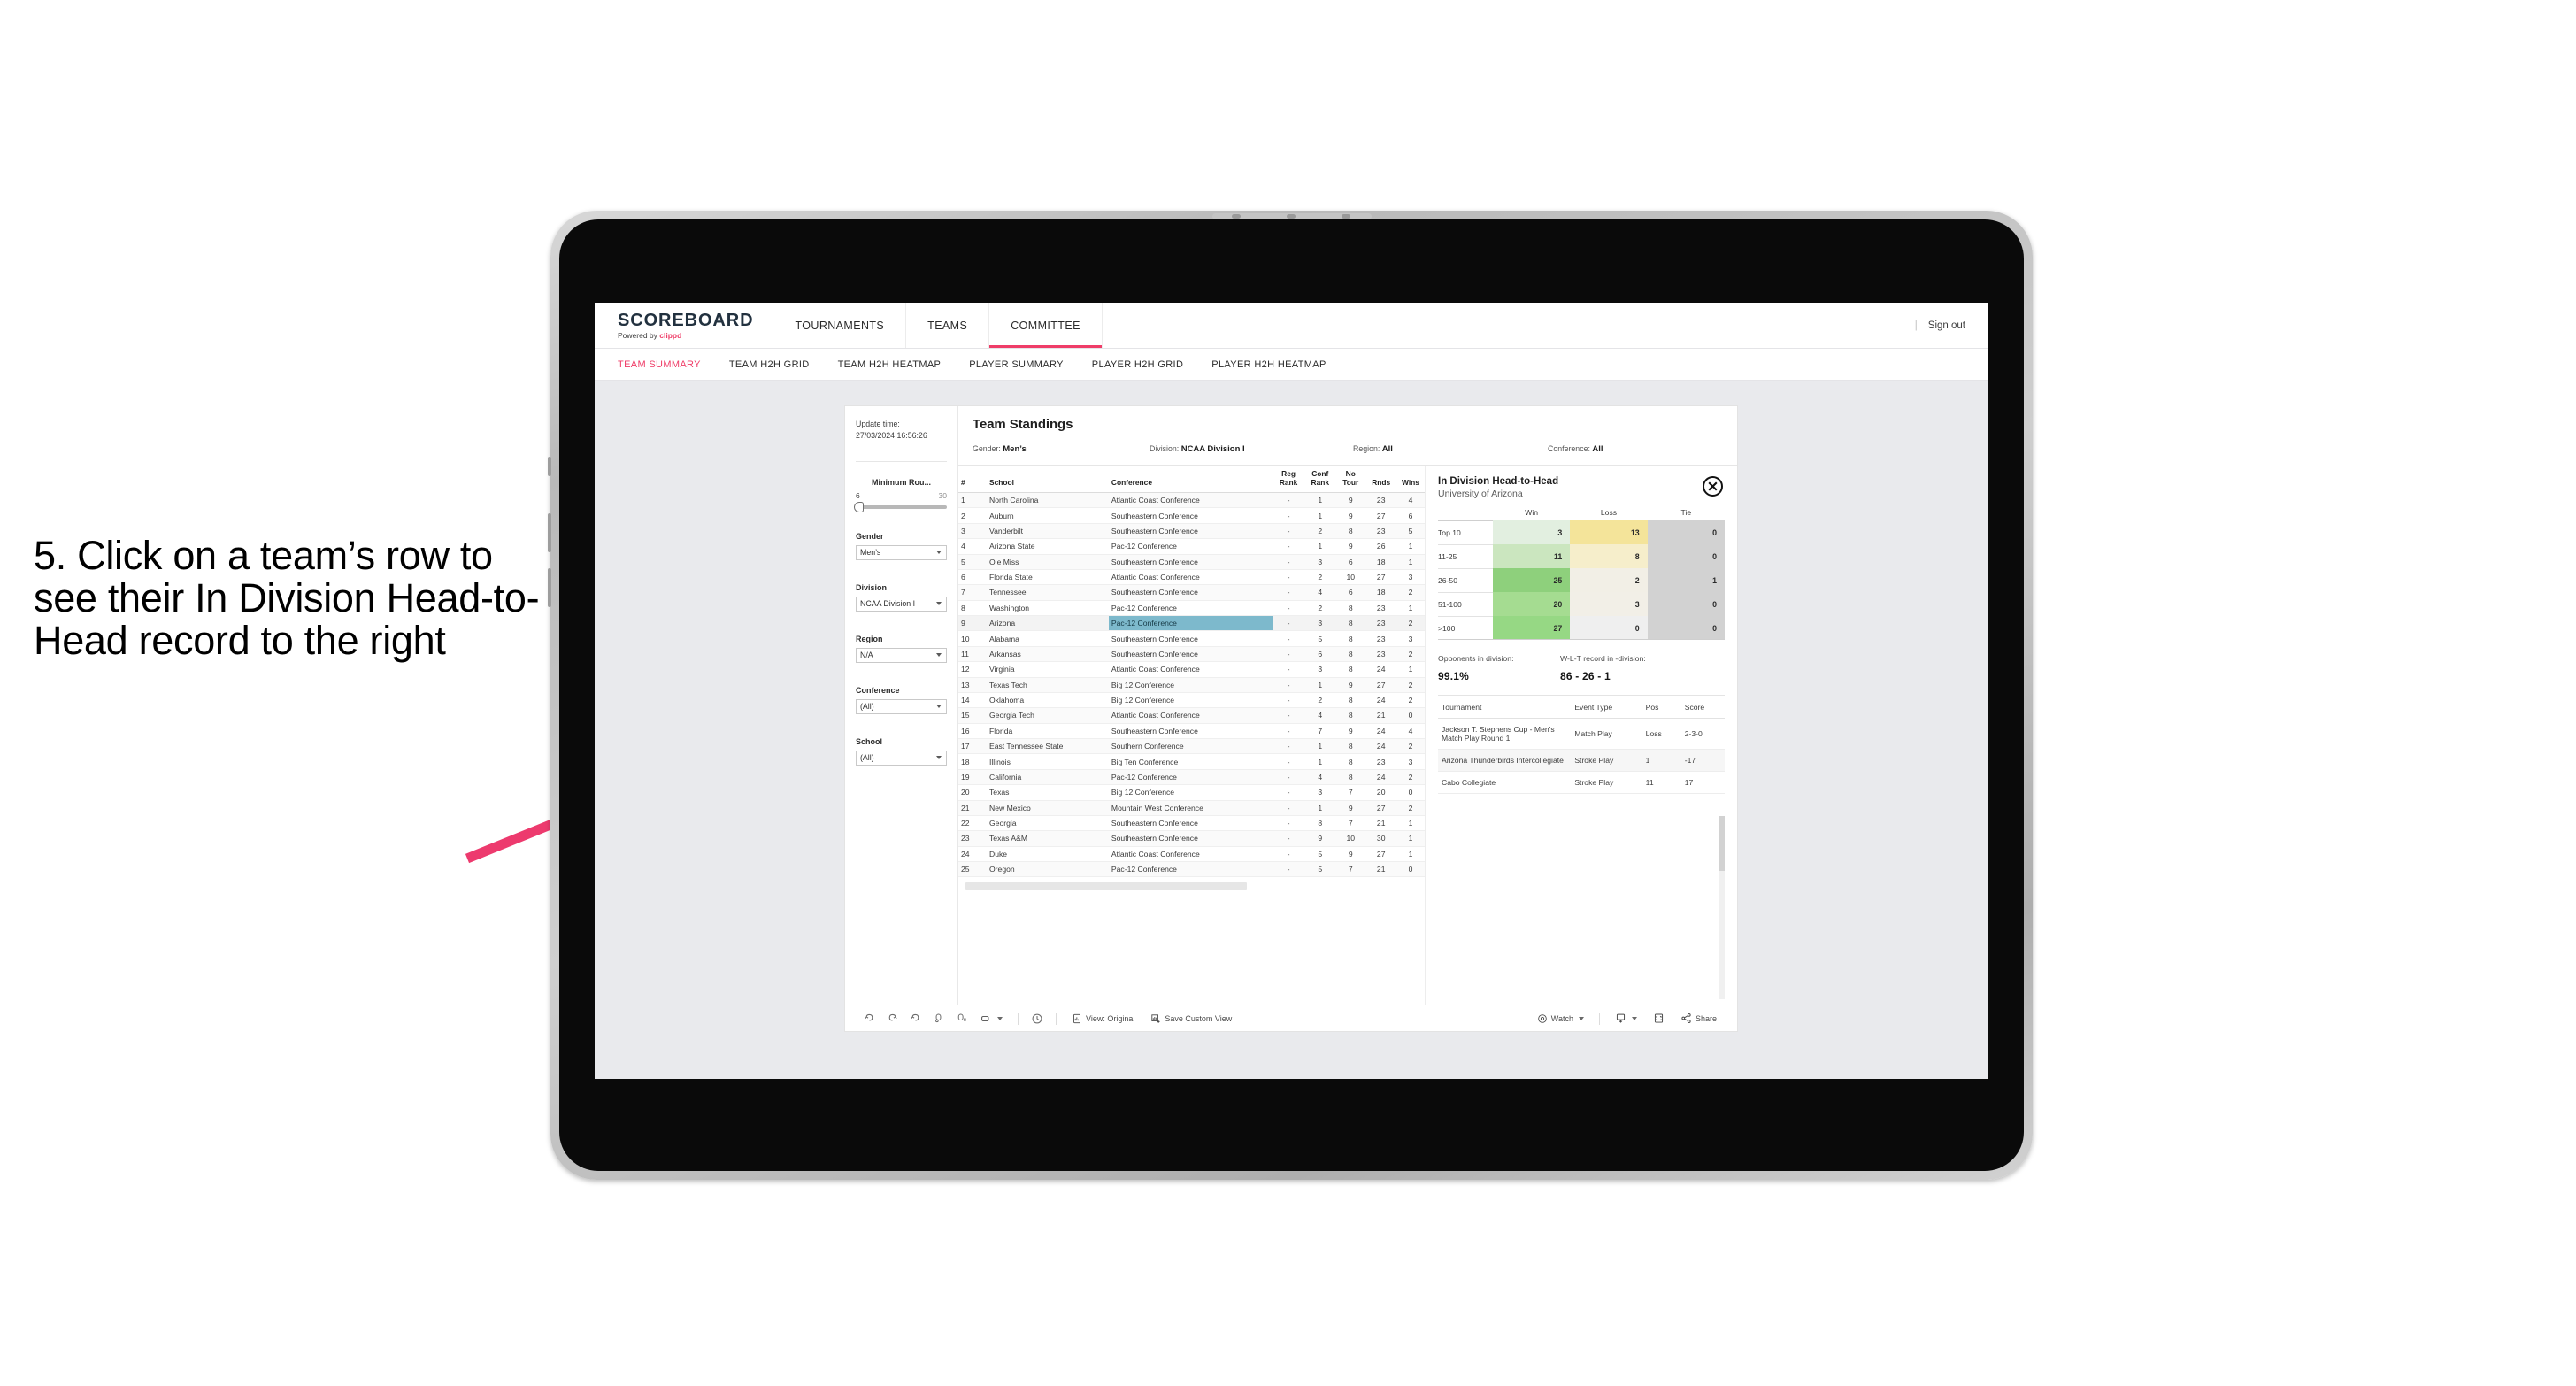 The width and height of the screenshot is (2576, 1386). I want to click on pause-updates-icon, so click(962, 1018).